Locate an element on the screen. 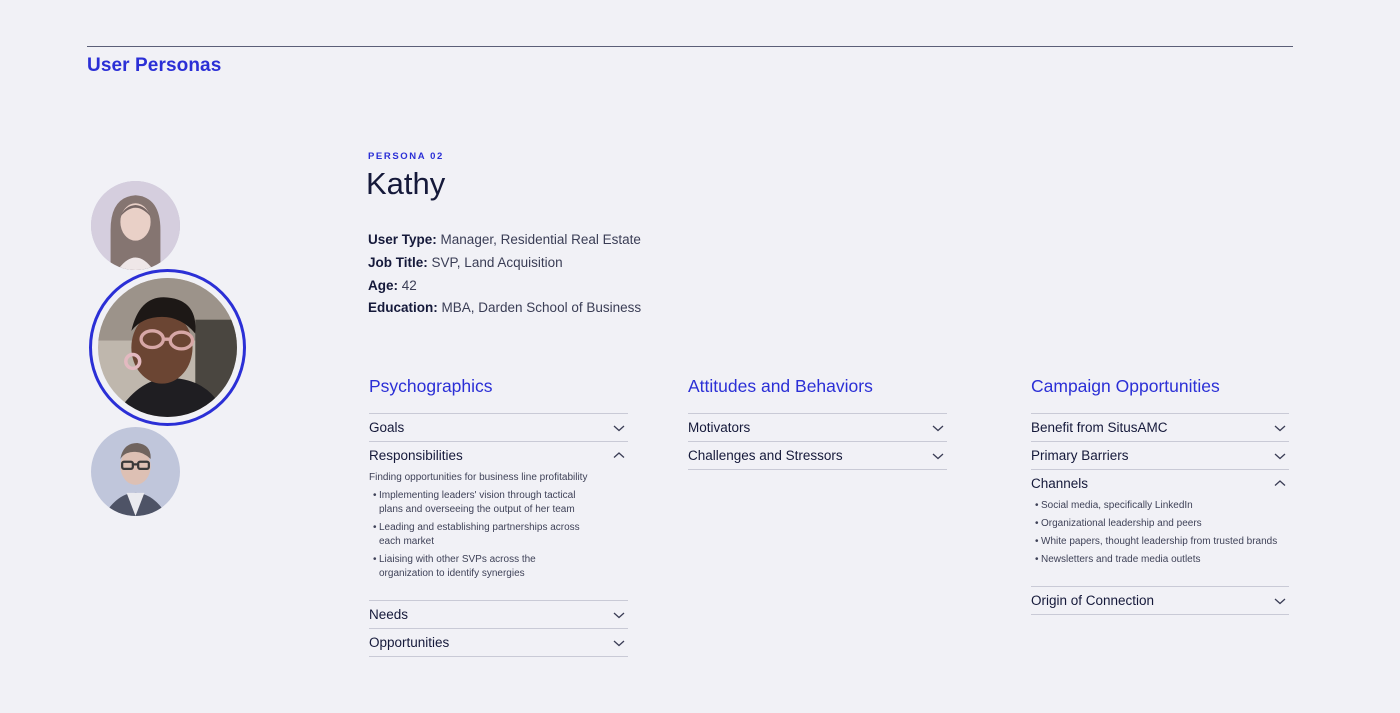 This screenshot has width=1400, height=713. accordion-origin: Origin of Connection is located at coordinates (1160, 600).